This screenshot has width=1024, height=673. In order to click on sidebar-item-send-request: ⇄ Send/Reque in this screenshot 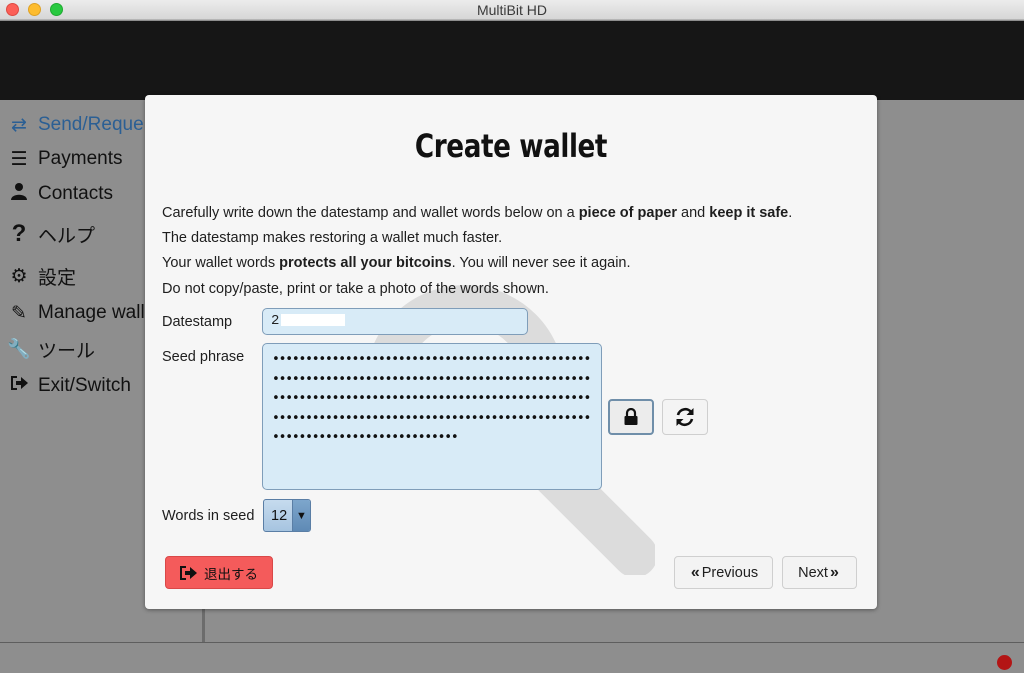, I will do `click(75, 125)`.